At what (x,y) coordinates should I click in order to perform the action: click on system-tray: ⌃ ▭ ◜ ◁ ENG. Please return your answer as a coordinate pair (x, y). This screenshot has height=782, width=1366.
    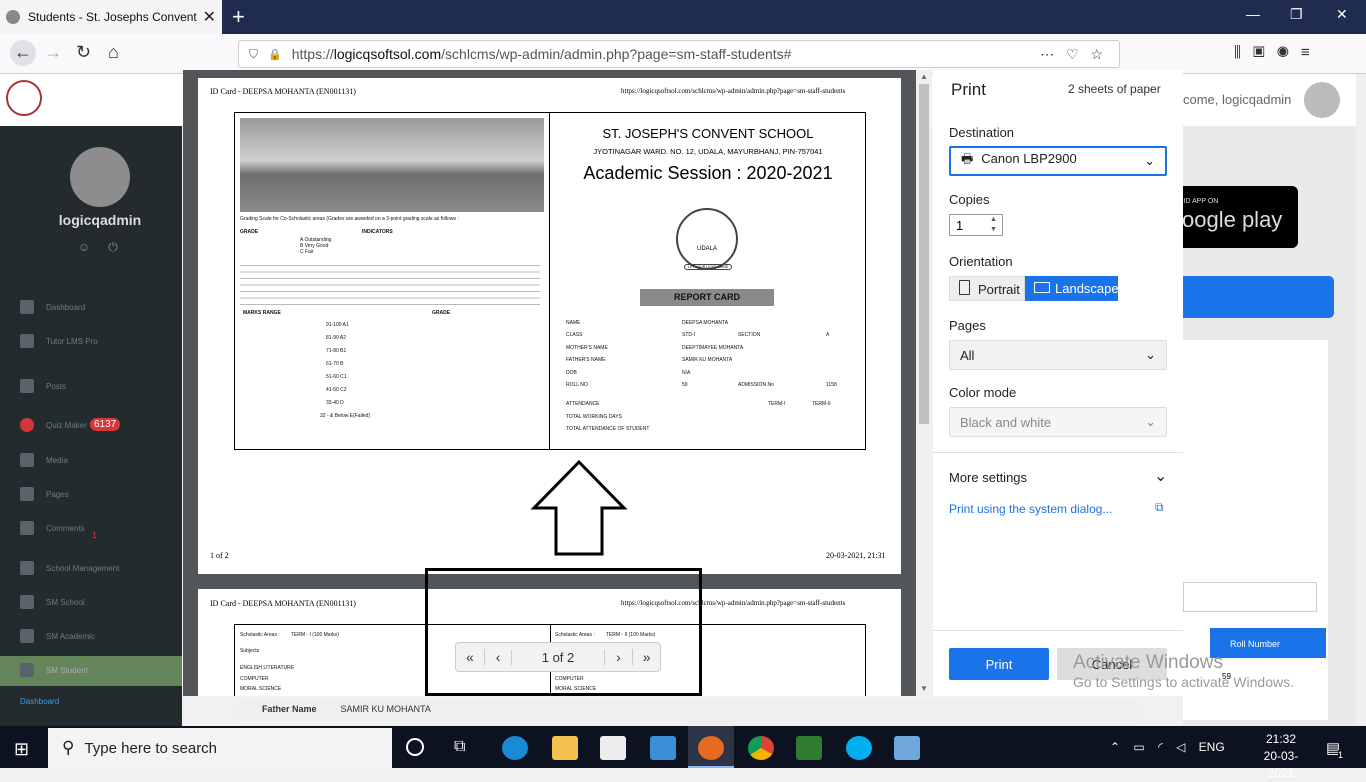
    Looking at the image, I should click on (1167, 747).